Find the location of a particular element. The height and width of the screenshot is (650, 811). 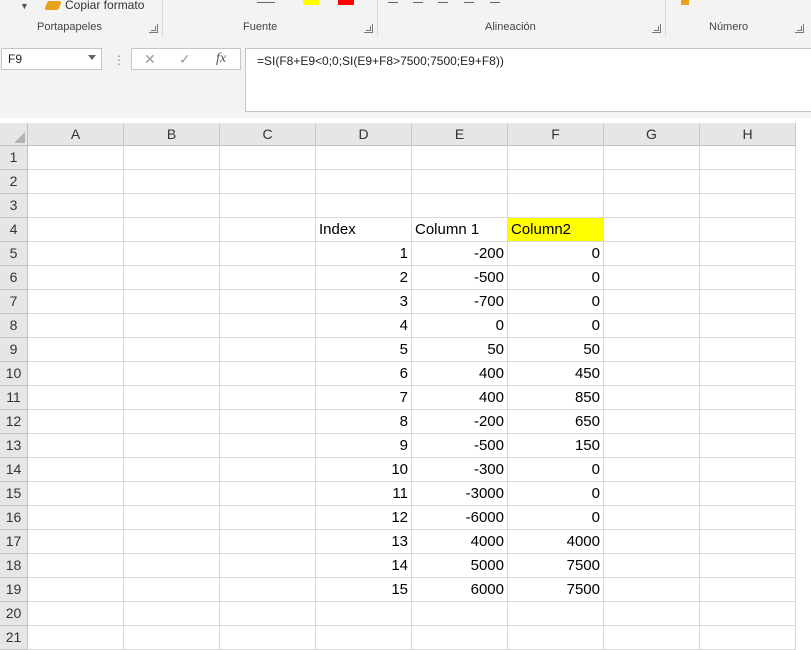

data-cell-d: 4 is located at coordinates (364, 326).